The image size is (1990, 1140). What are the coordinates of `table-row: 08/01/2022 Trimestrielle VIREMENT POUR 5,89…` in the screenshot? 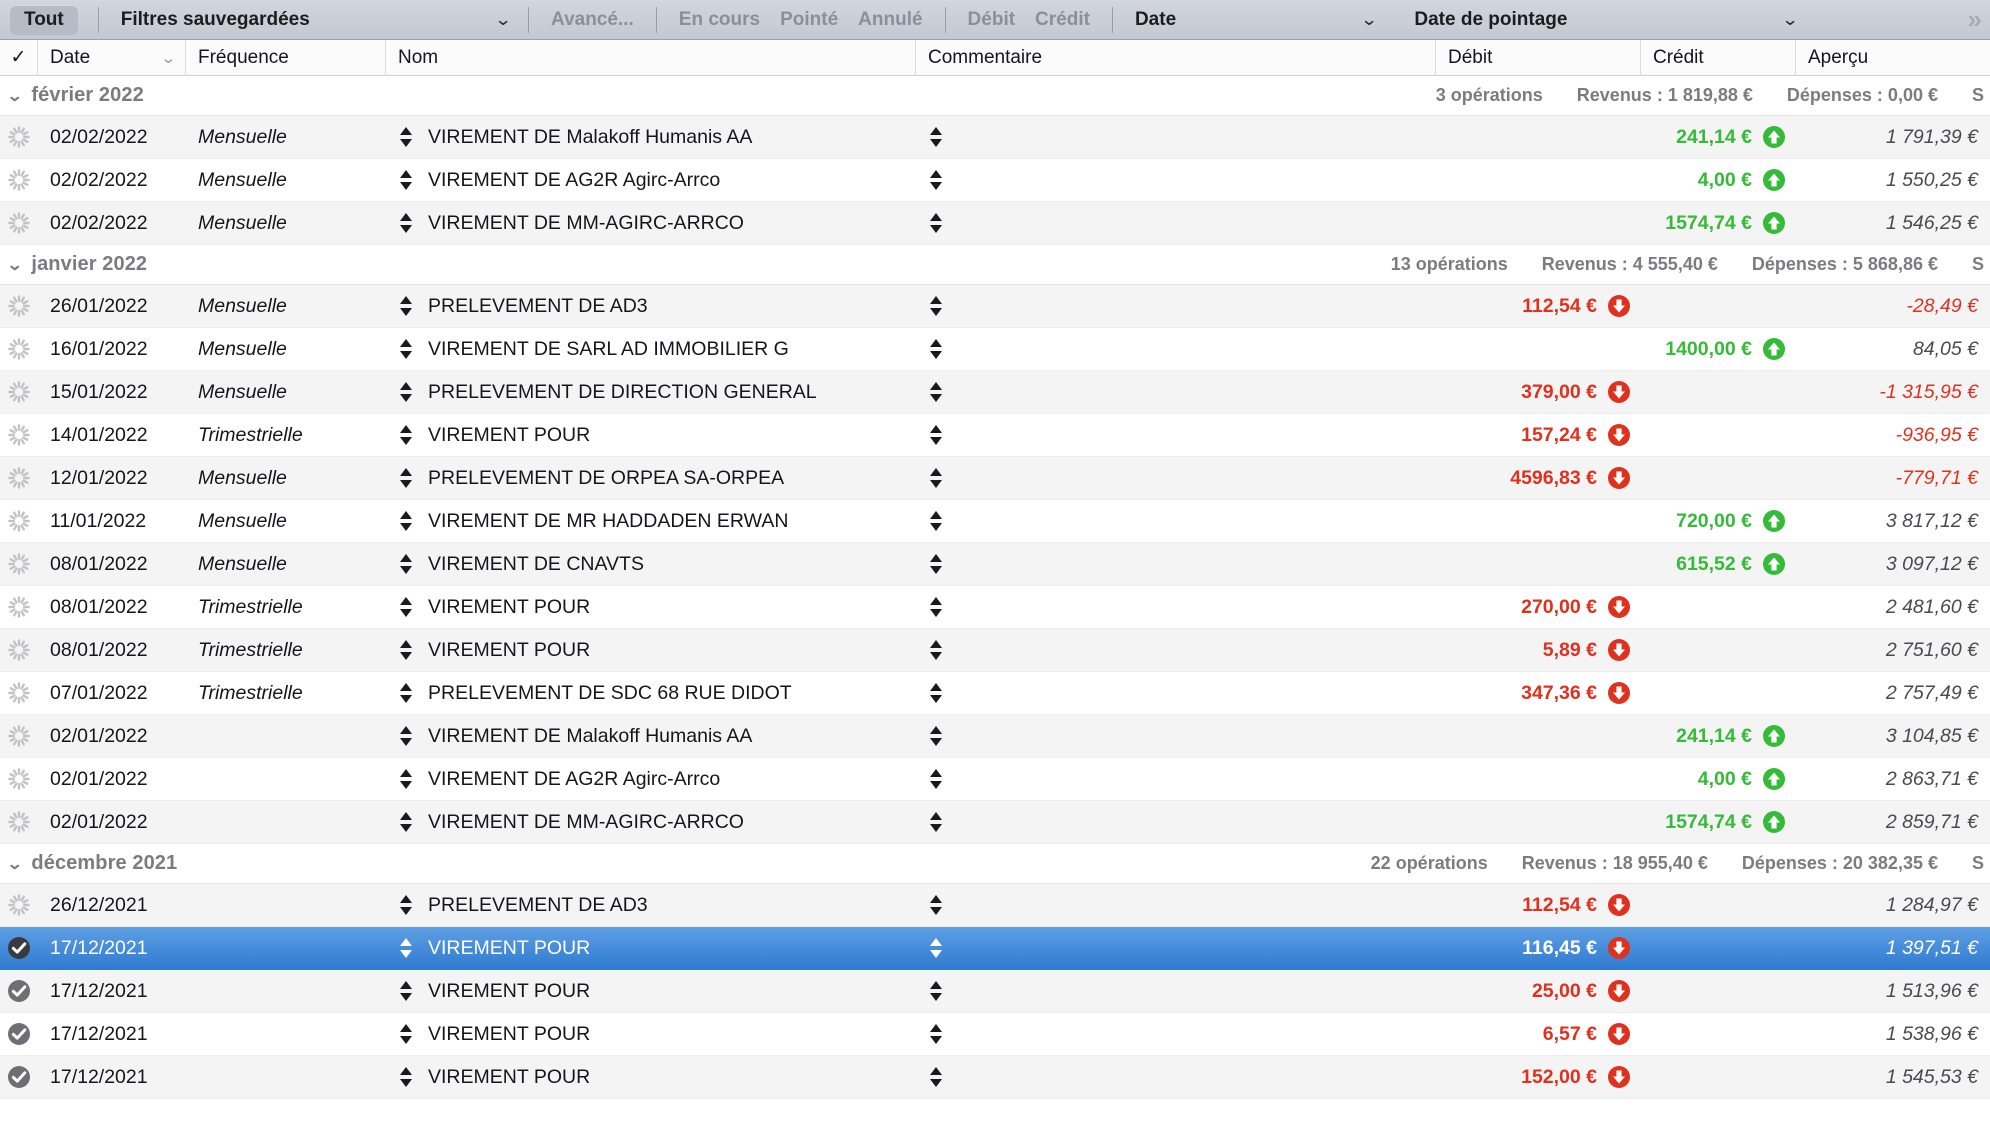 It's located at (995, 650).